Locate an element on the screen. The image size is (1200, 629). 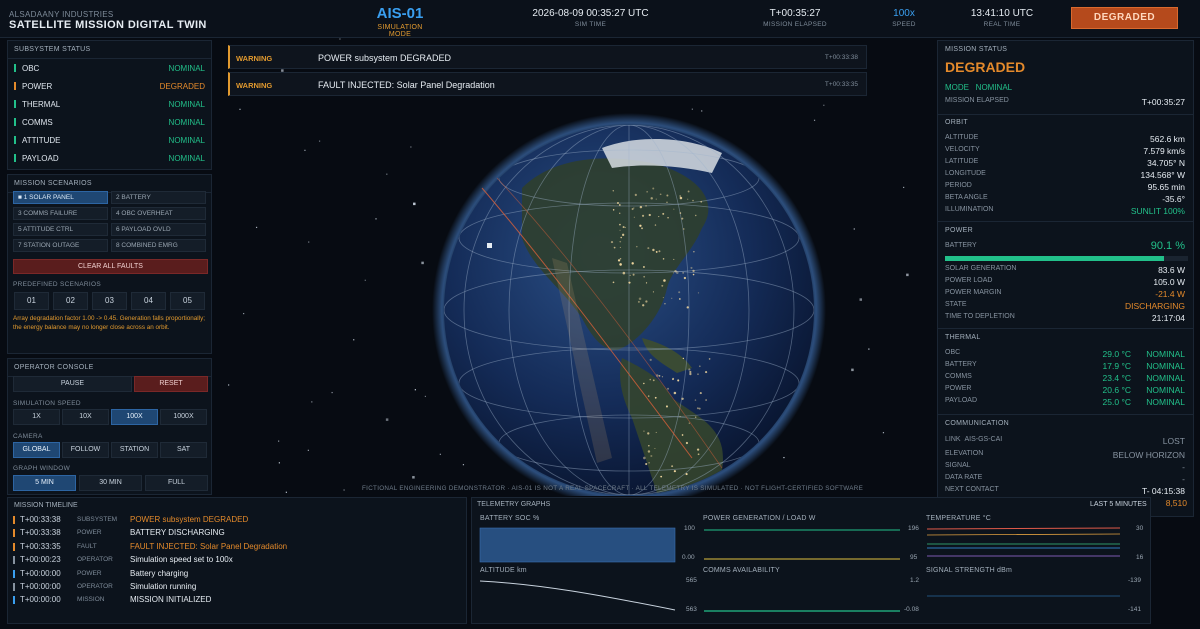
speed-button-1x: 1X is located at coordinates (36, 417).